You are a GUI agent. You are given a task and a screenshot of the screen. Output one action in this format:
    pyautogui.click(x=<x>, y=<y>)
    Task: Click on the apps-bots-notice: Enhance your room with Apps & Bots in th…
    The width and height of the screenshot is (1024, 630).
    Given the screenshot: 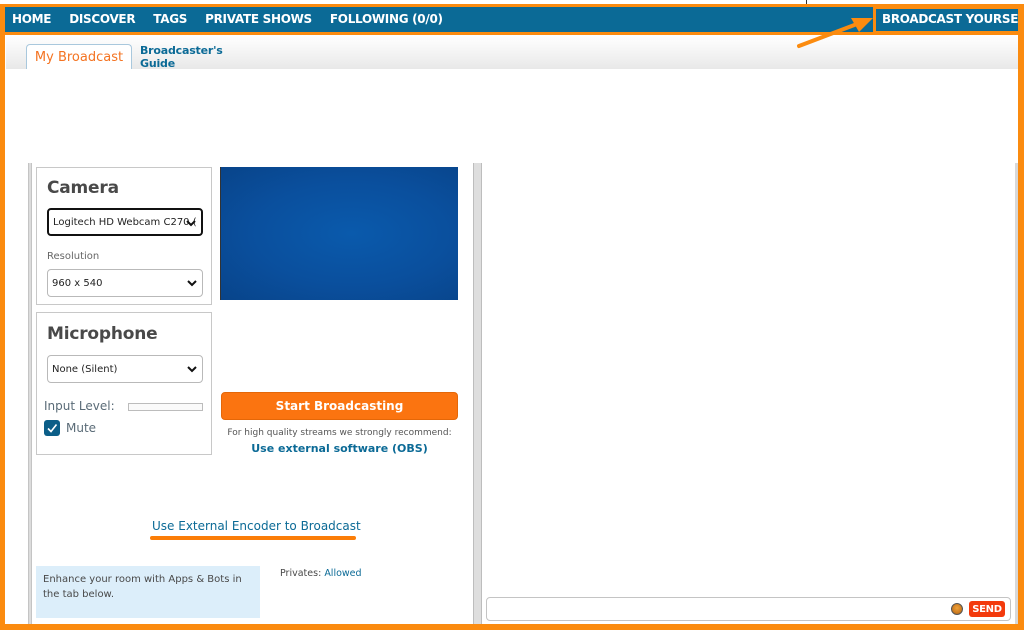 What is the action you would take?
    pyautogui.click(x=148, y=592)
    